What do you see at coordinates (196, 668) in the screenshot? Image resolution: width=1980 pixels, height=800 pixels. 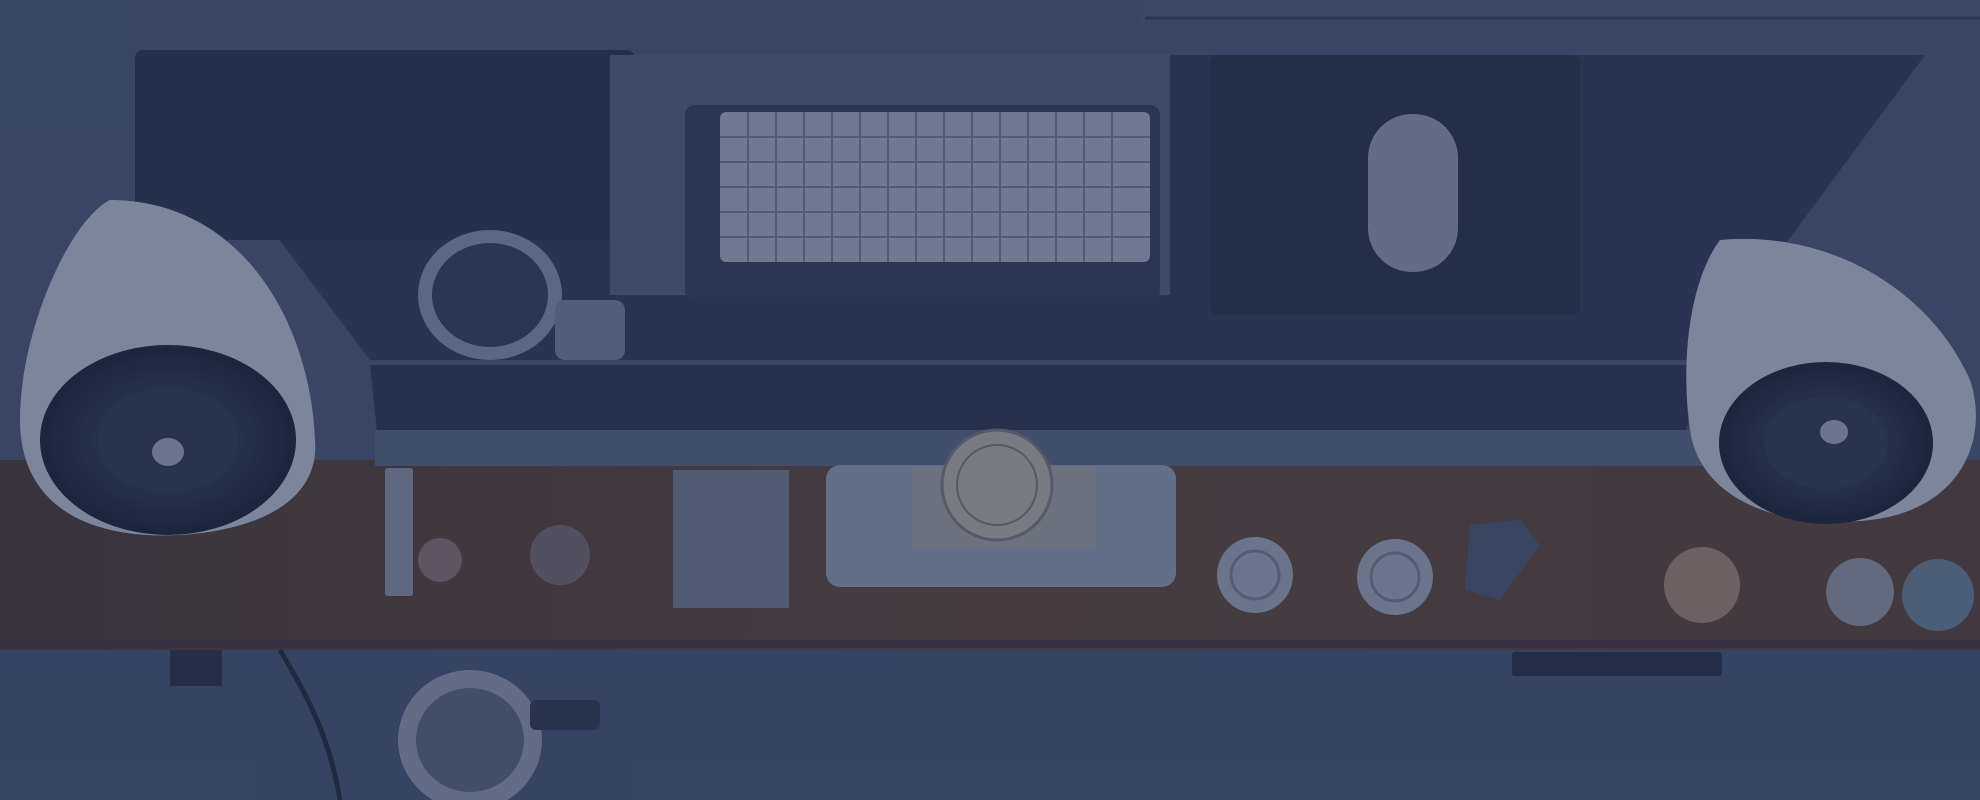 I see `power-block` at bounding box center [196, 668].